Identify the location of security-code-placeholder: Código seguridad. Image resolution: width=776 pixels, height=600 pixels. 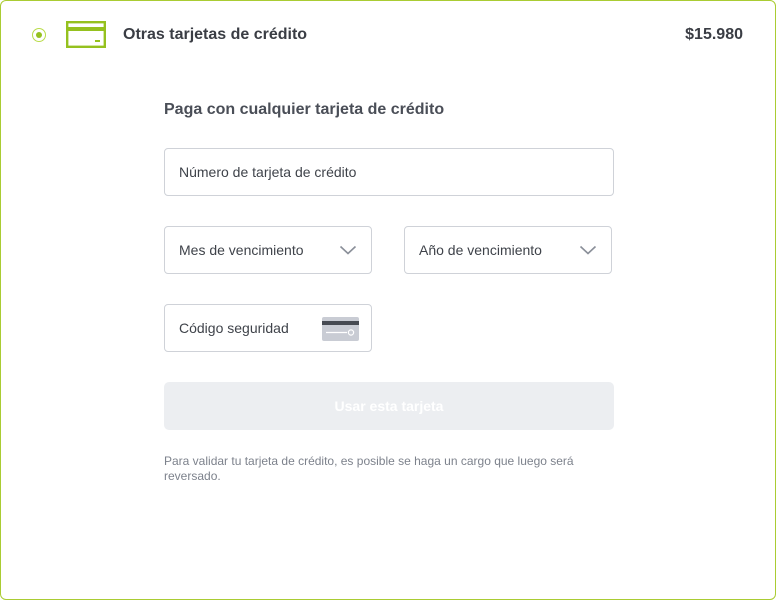
(234, 328).